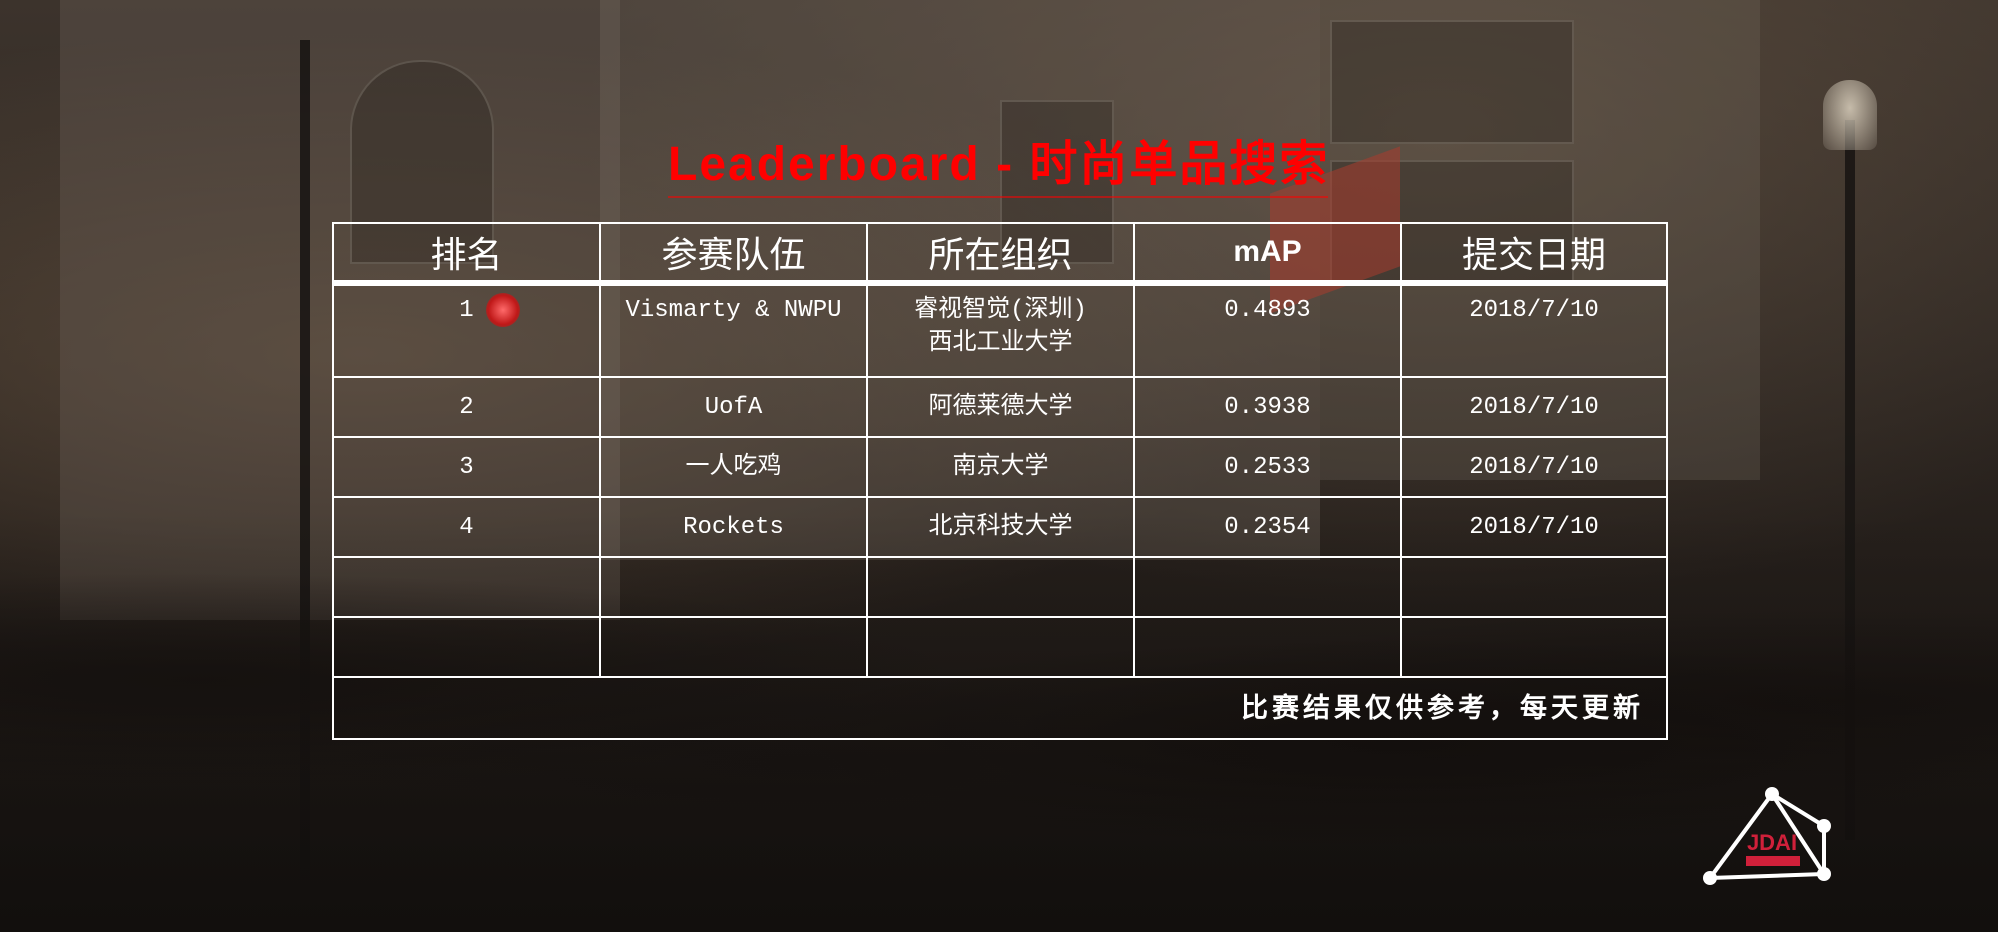 This screenshot has width=1998, height=932. Describe the element at coordinates (733, 467) in the screenshot. I see `team-cell: 一人吃鸡` at that location.